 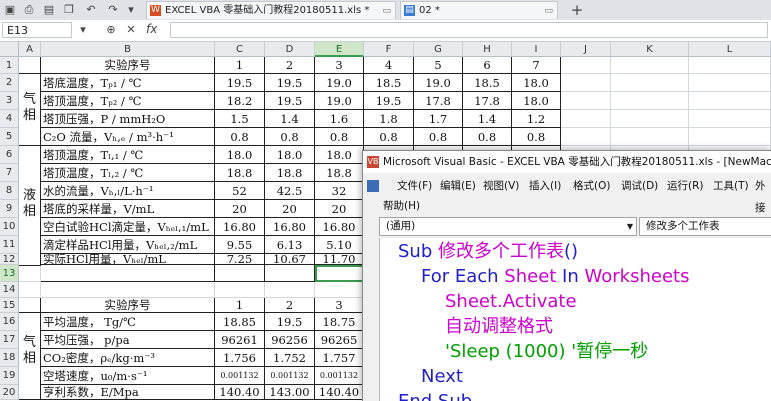 I want to click on cell-g3: 17.8, so click(x=438, y=101).